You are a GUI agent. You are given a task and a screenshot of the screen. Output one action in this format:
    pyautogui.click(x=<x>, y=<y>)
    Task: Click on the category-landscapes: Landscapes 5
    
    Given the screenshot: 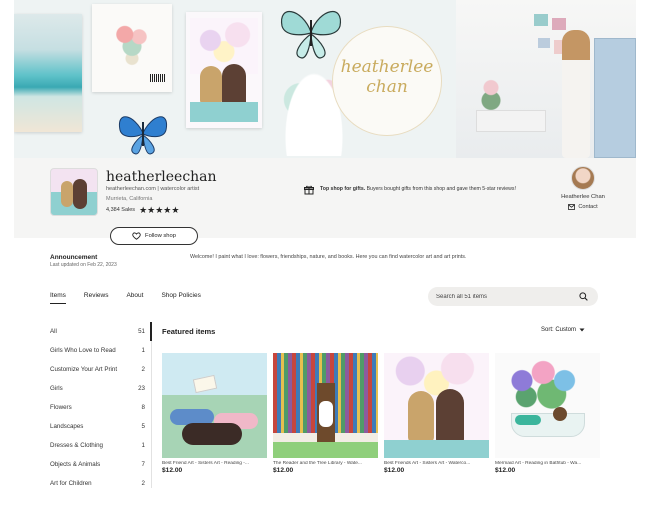 What is the action you would take?
    pyautogui.click(x=100, y=426)
    